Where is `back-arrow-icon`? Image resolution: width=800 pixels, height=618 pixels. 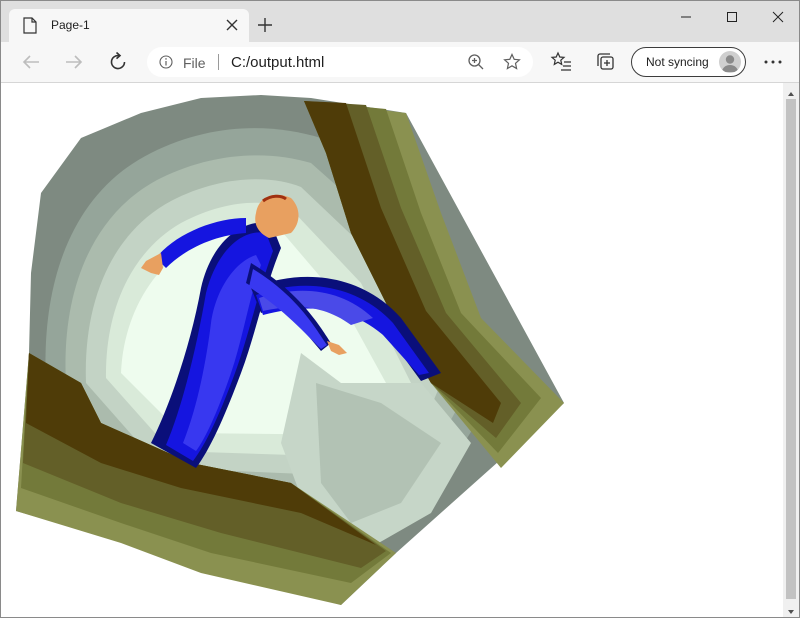 back-arrow-icon is located at coordinates (30, 62).